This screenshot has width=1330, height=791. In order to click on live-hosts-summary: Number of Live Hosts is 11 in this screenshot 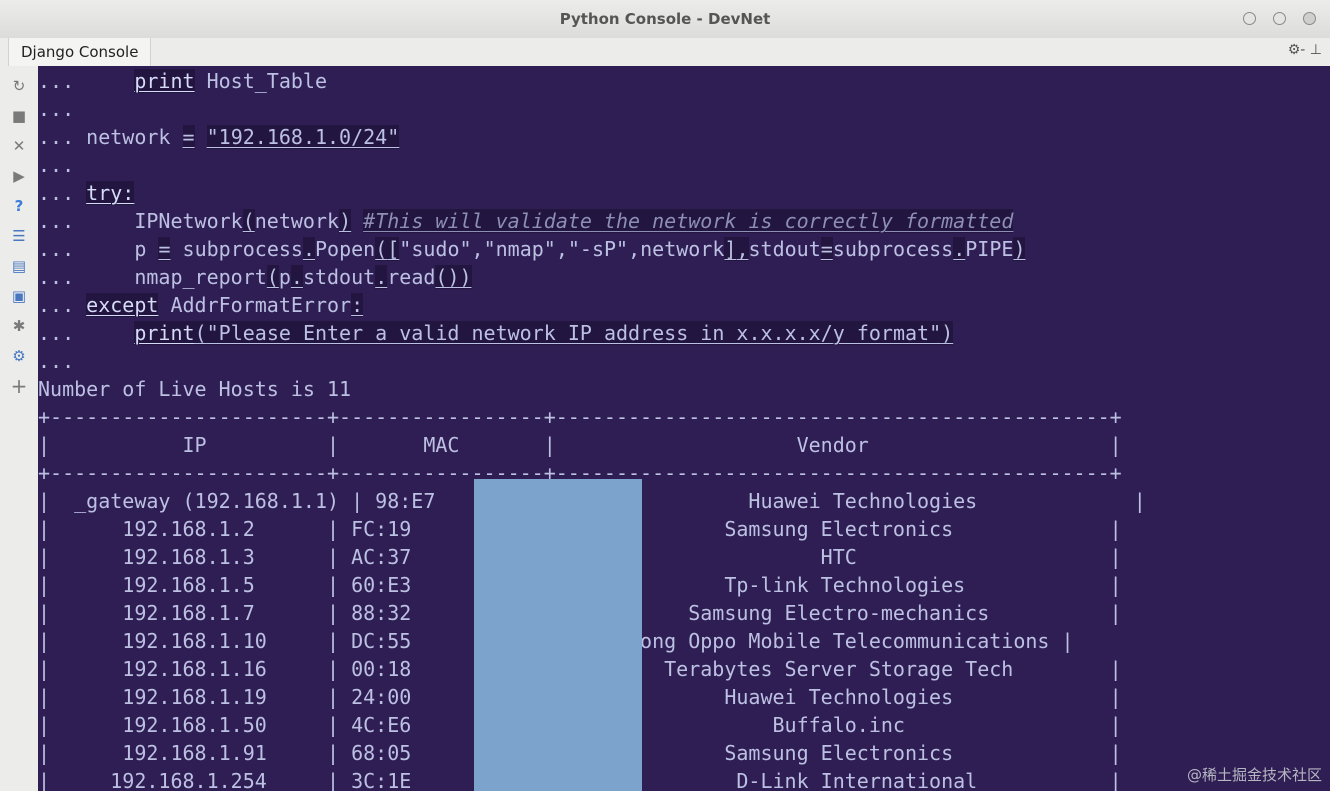, I will do `click(195, 389)`.